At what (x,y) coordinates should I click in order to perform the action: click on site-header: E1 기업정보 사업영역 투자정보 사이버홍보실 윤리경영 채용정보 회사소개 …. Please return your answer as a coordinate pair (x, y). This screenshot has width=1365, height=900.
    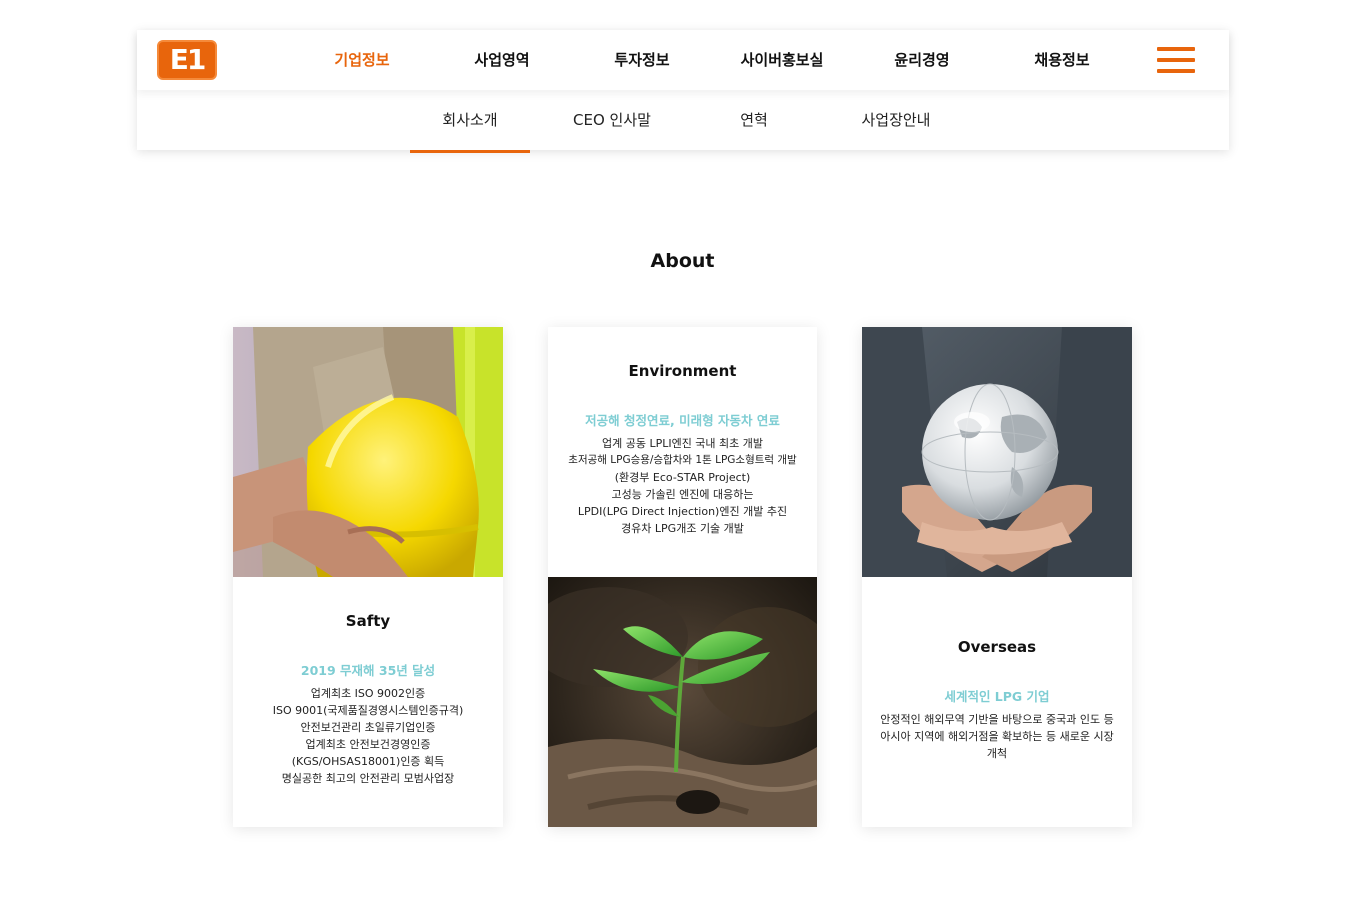
    Looking at the image, I should click on (683, 91).